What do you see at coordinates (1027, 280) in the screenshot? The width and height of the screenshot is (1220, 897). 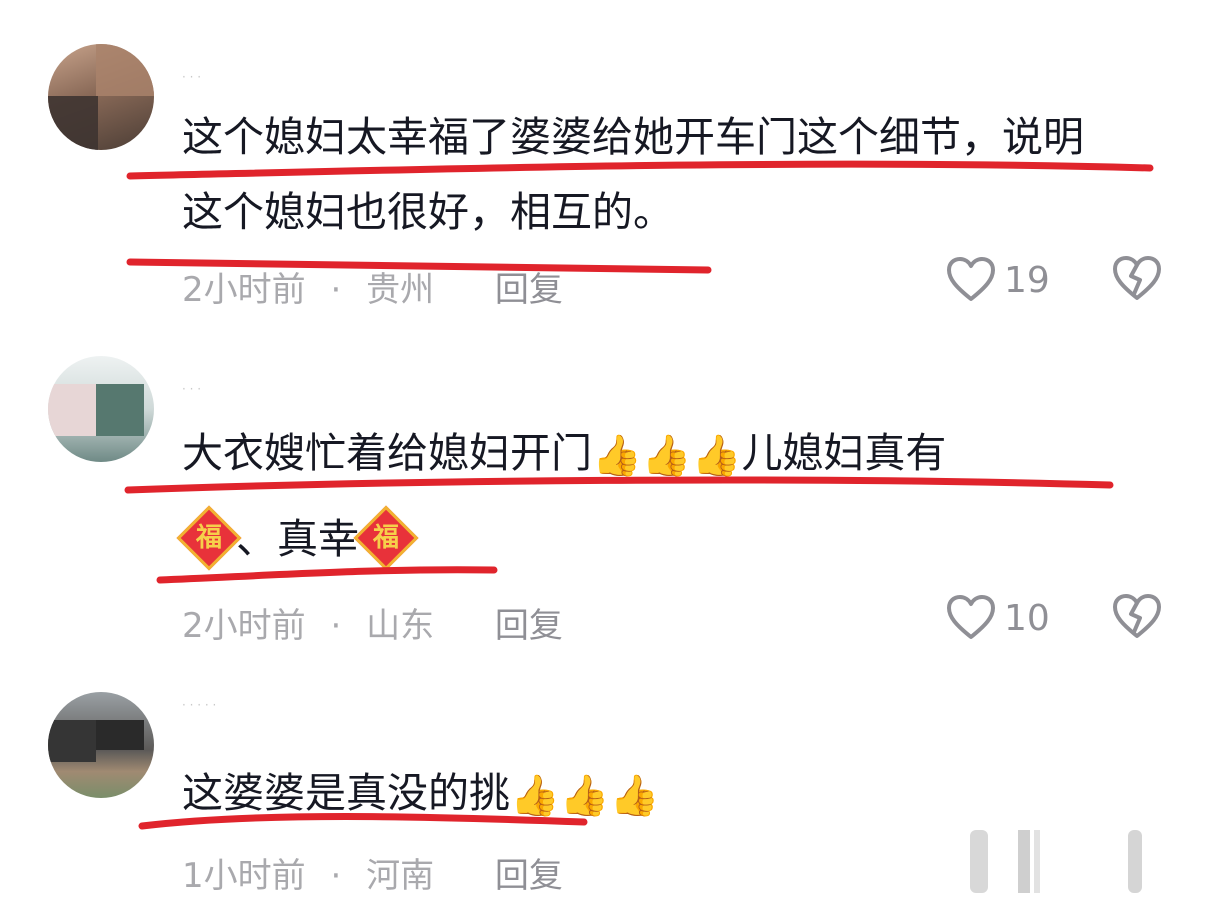 I see `like-count: 19` at bounding box center [1027, 280].